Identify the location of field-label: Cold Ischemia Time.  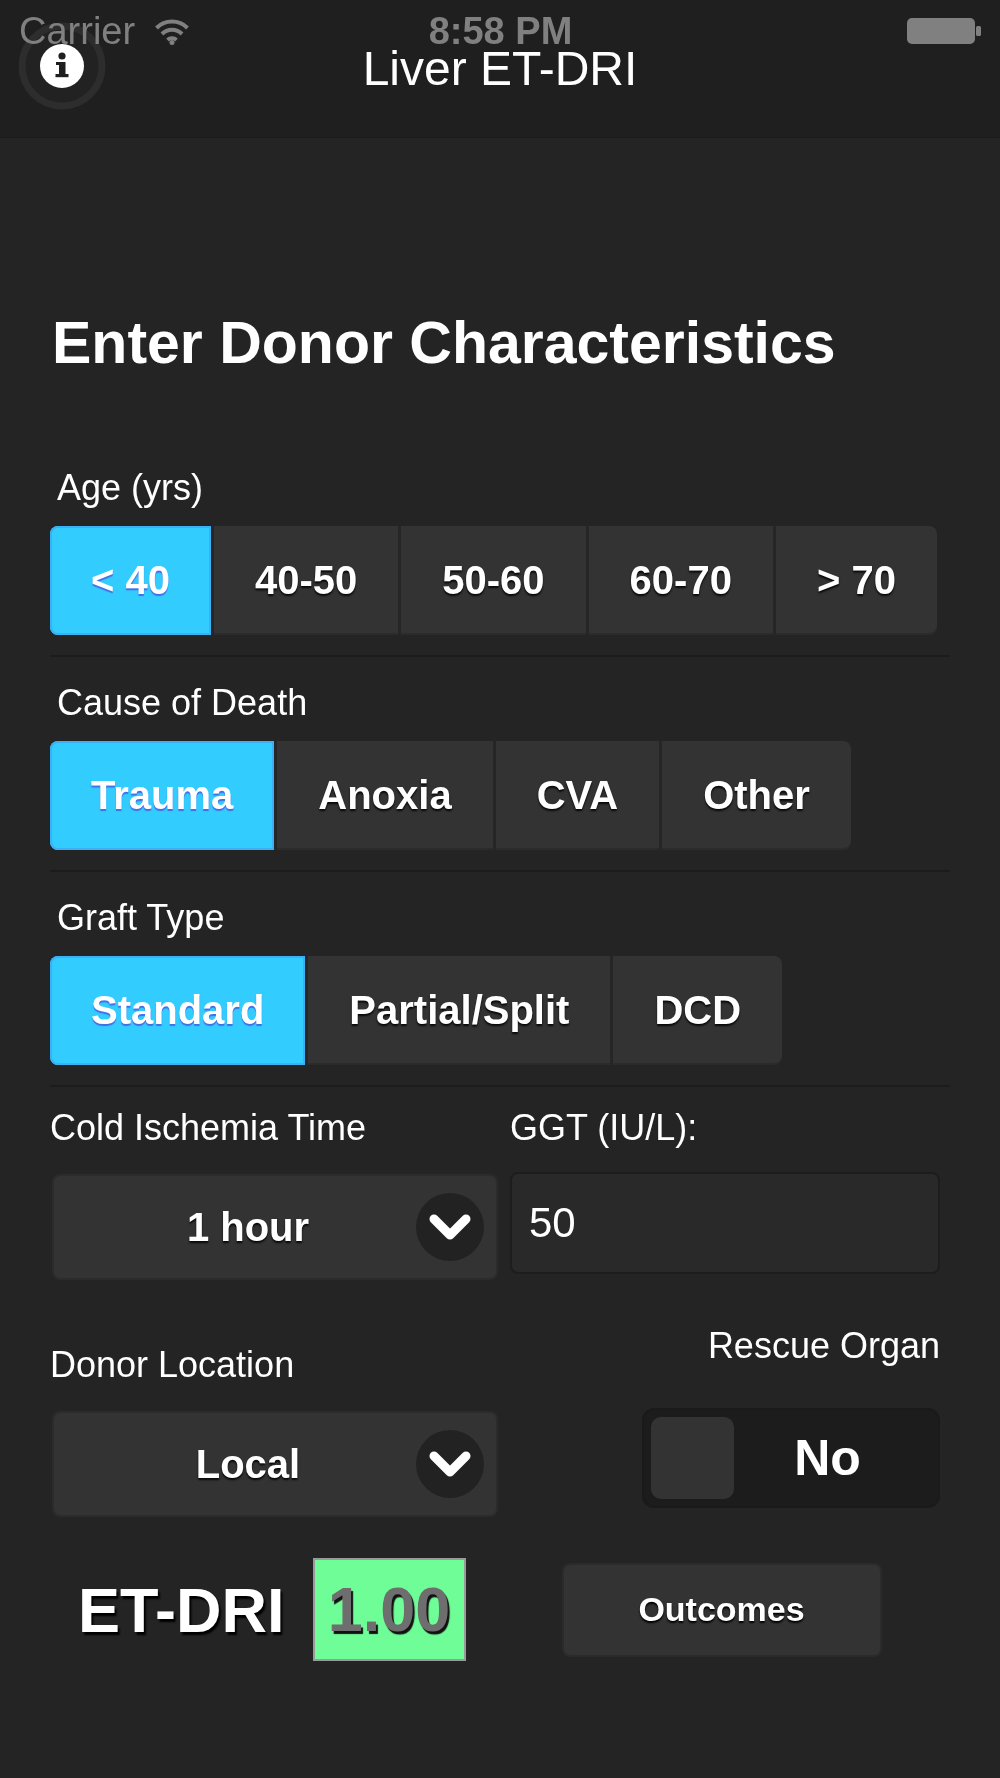
(208, 1128).